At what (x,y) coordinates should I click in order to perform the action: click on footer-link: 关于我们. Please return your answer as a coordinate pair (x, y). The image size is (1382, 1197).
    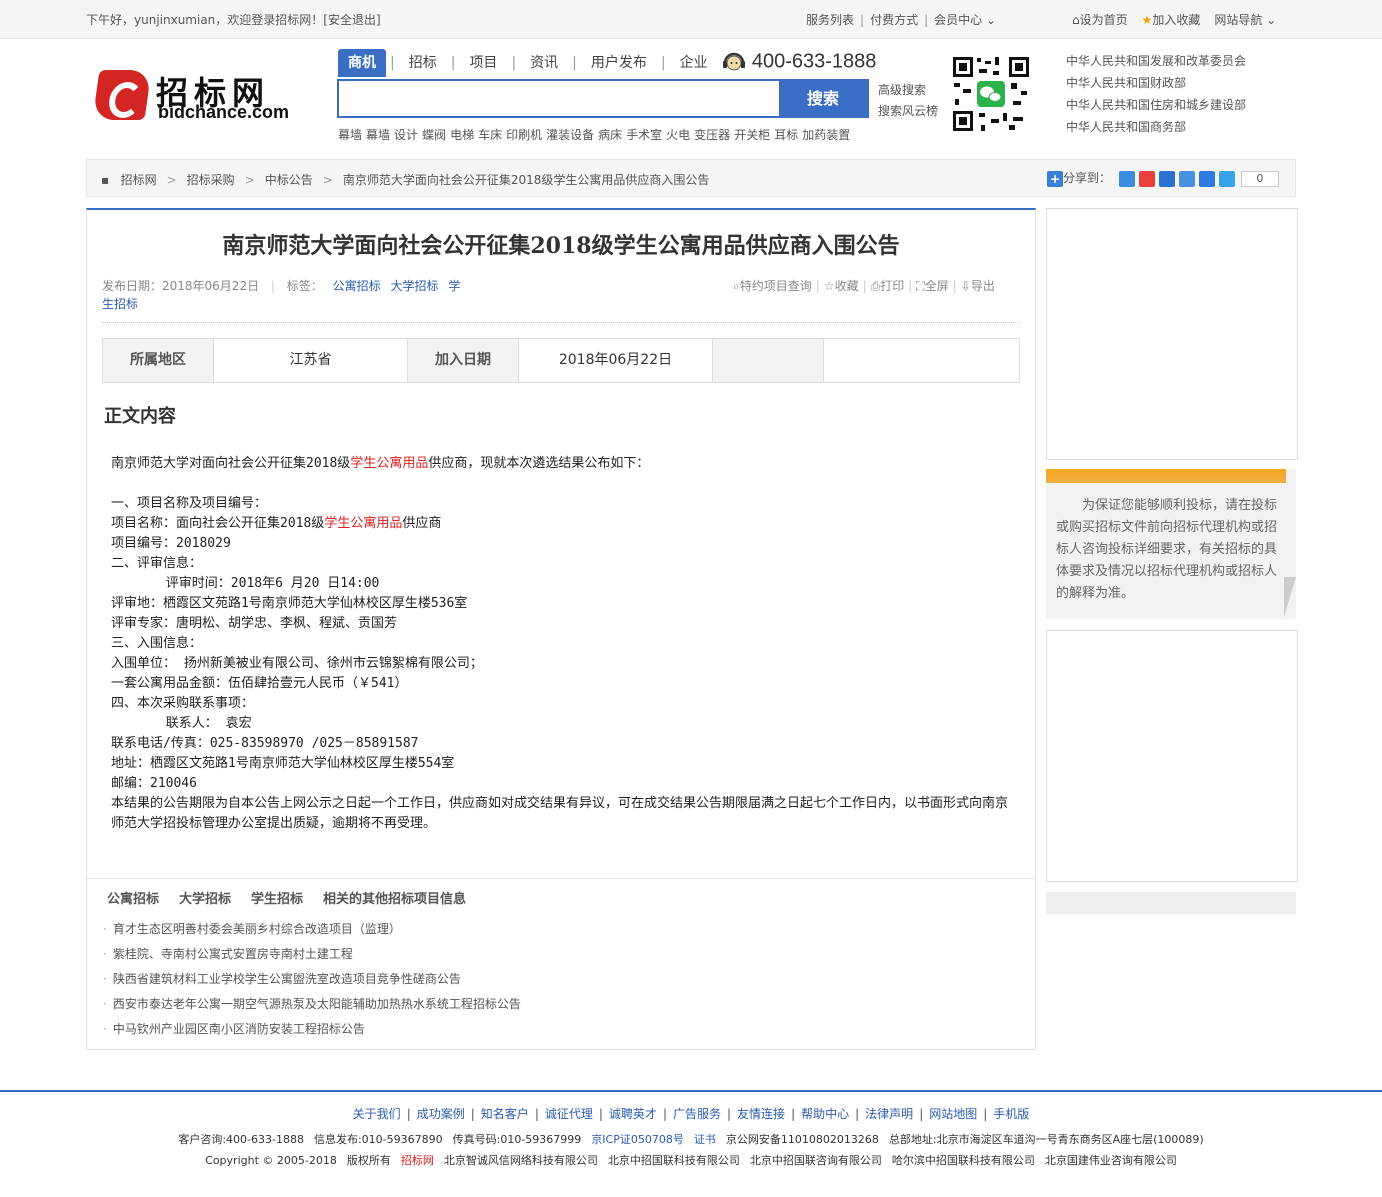
    Looking at the image, I should click on (377, 1114).